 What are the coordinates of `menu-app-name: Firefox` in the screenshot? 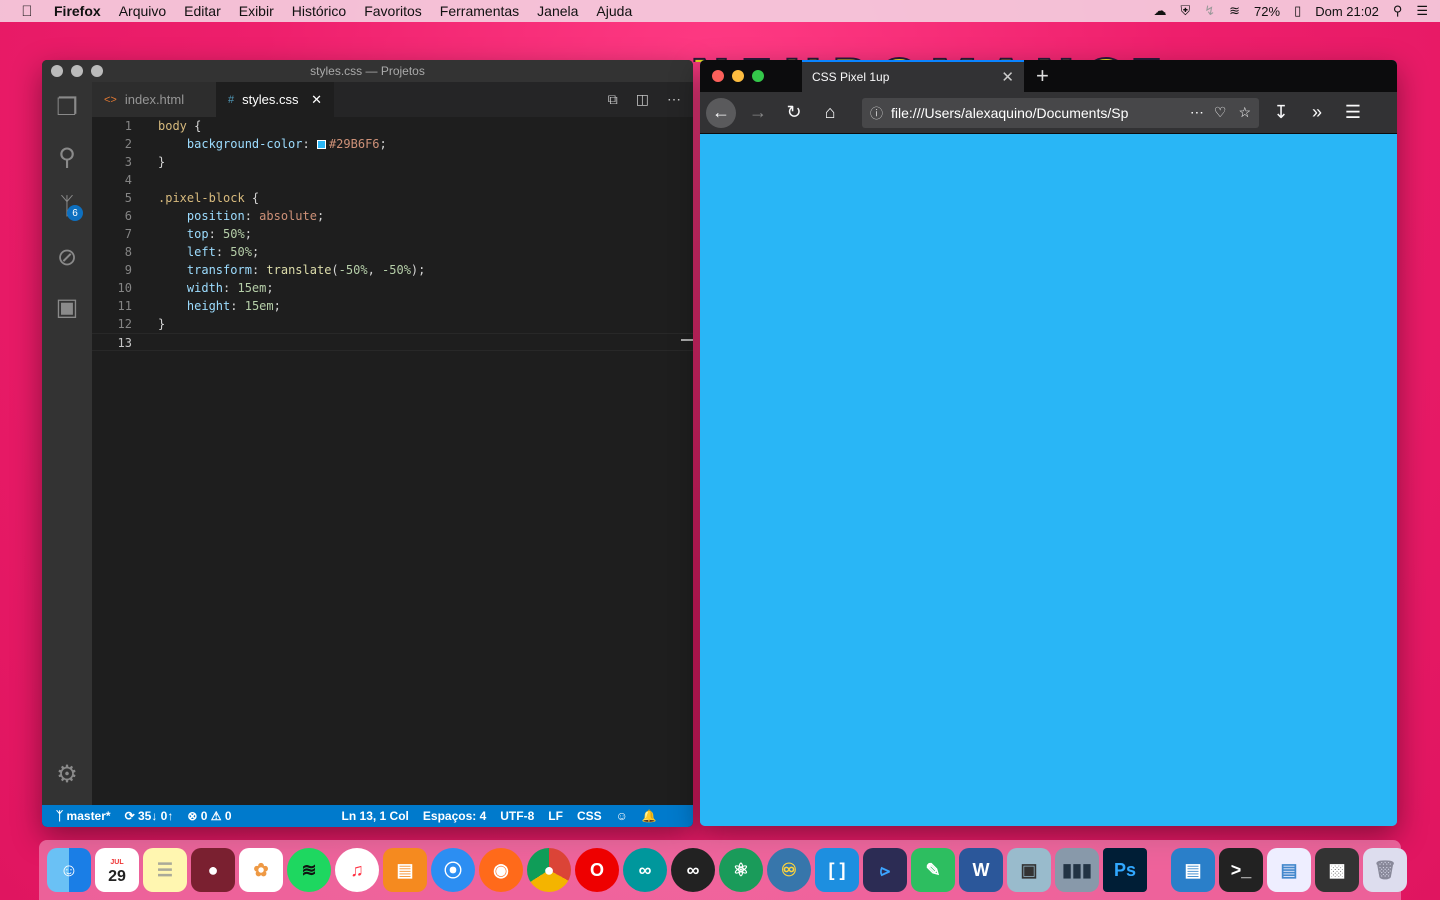 It's located at (77, 11).